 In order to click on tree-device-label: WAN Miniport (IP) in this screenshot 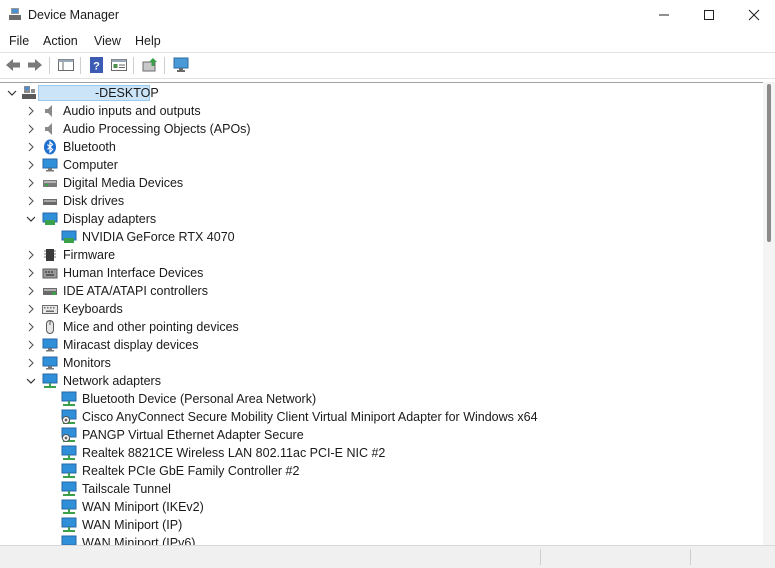, I will do `click(132, 525)`.